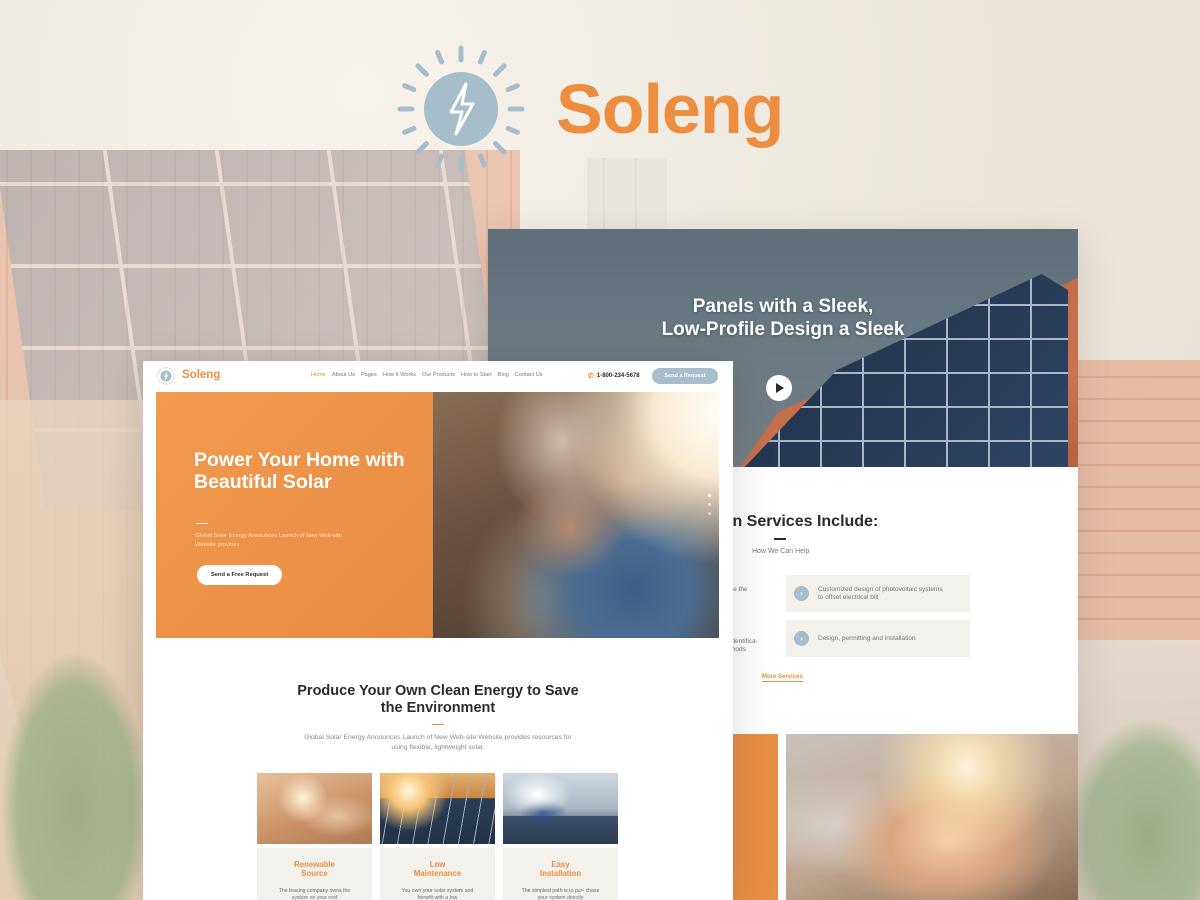  I want to click on nav-link-about-us: About Us, so click(343, 375).